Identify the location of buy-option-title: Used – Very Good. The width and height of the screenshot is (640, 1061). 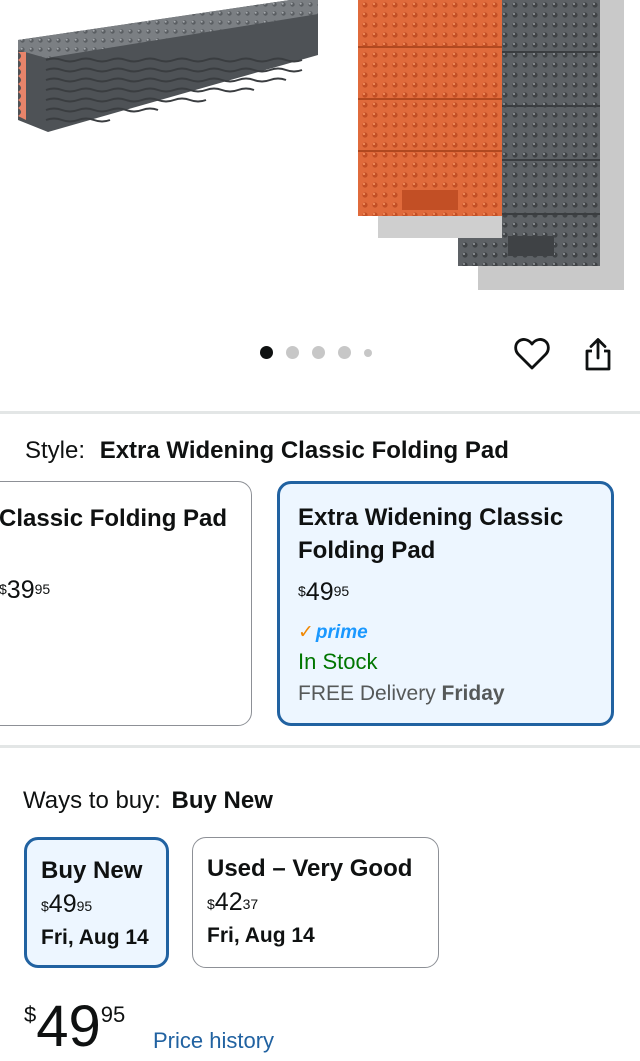
(310, 868).